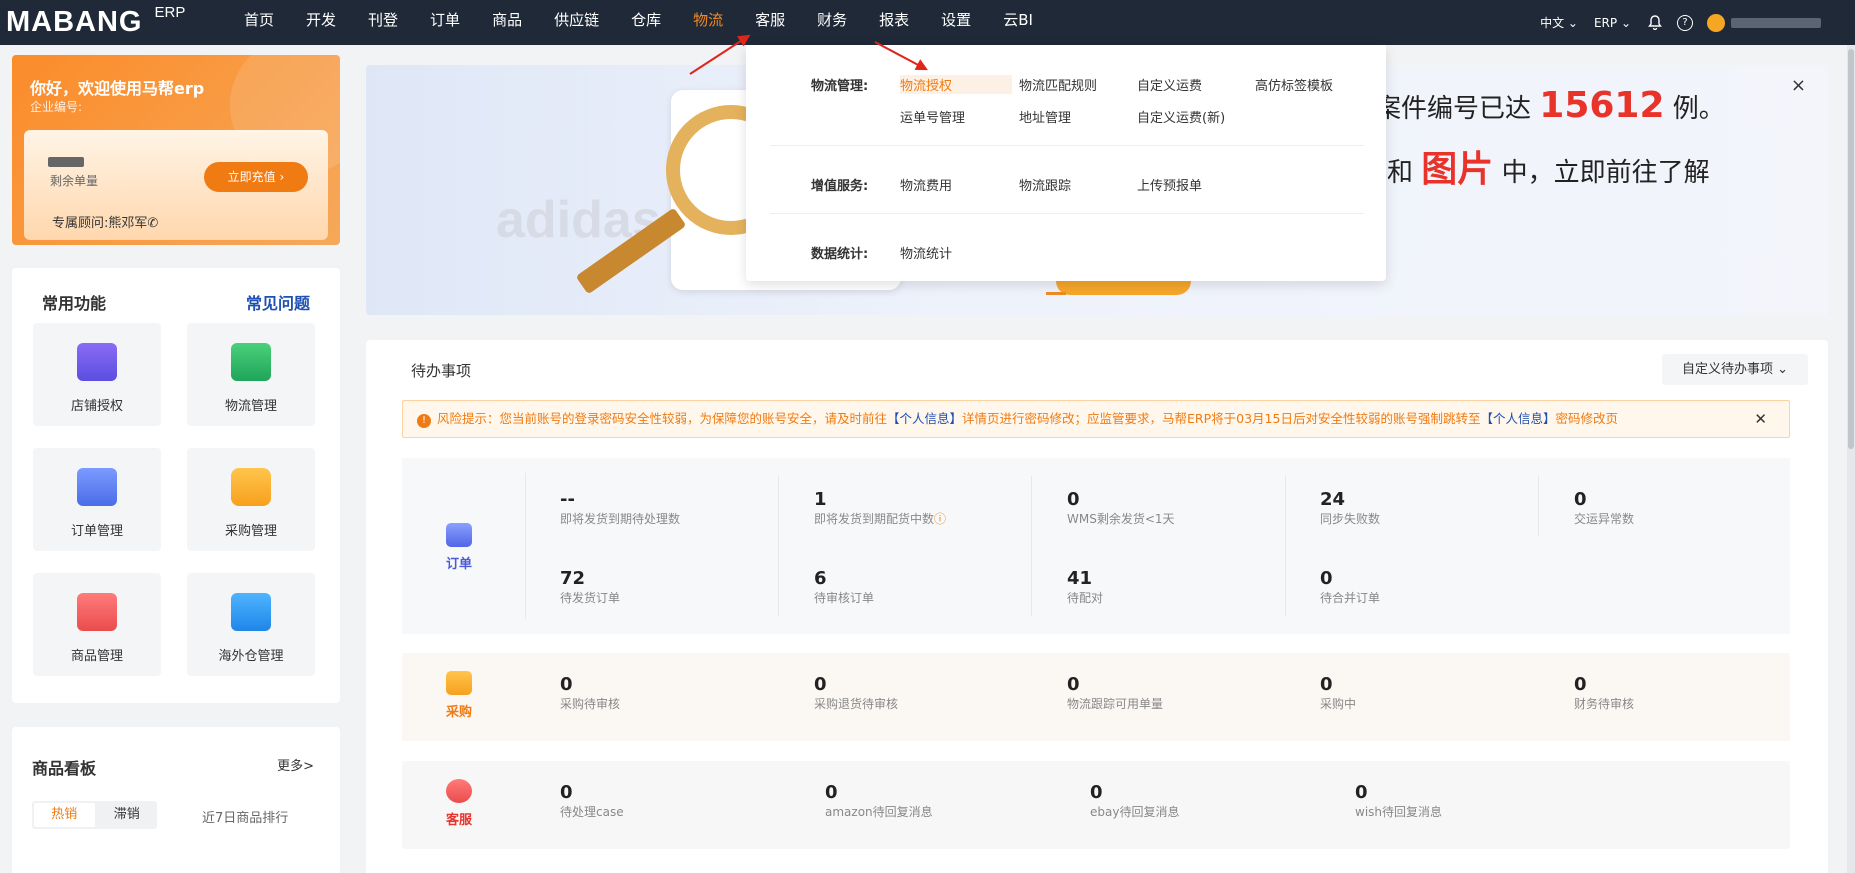 This screenshot has height=873, width=1855. Describe the element at coordinates (1338, 693) in the screenshot. I see `metric-item: 0 采购中` at that location.